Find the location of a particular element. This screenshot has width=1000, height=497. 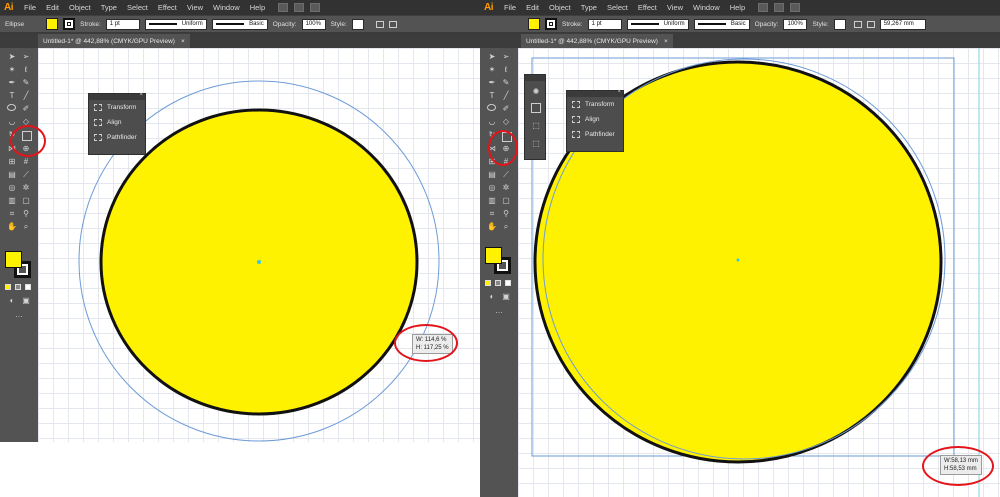

curvature-tool-icon: ✎ is located at coordinates (506, 83).